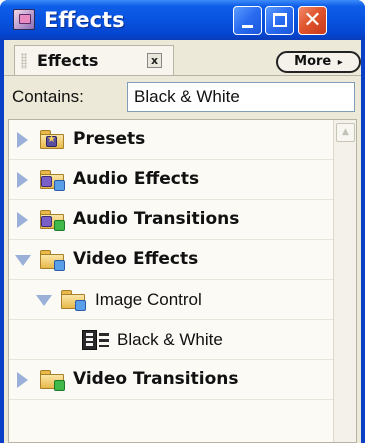 The image size is (365, 443). I want to click on more-button: More ▸, so click(318, 62).